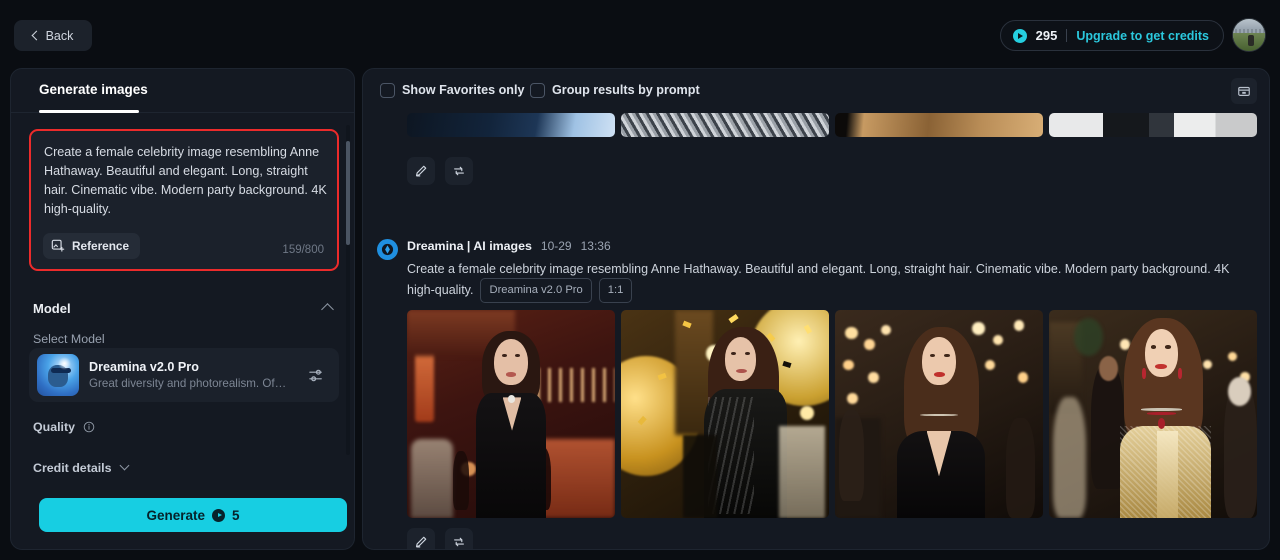 This screenshot has width=1280, height=560. What do you see at coordinates (144, 367) in the screenshot?
I see `model-name: Dreamina v2.0 Pro` at bounding box center [144, 367].